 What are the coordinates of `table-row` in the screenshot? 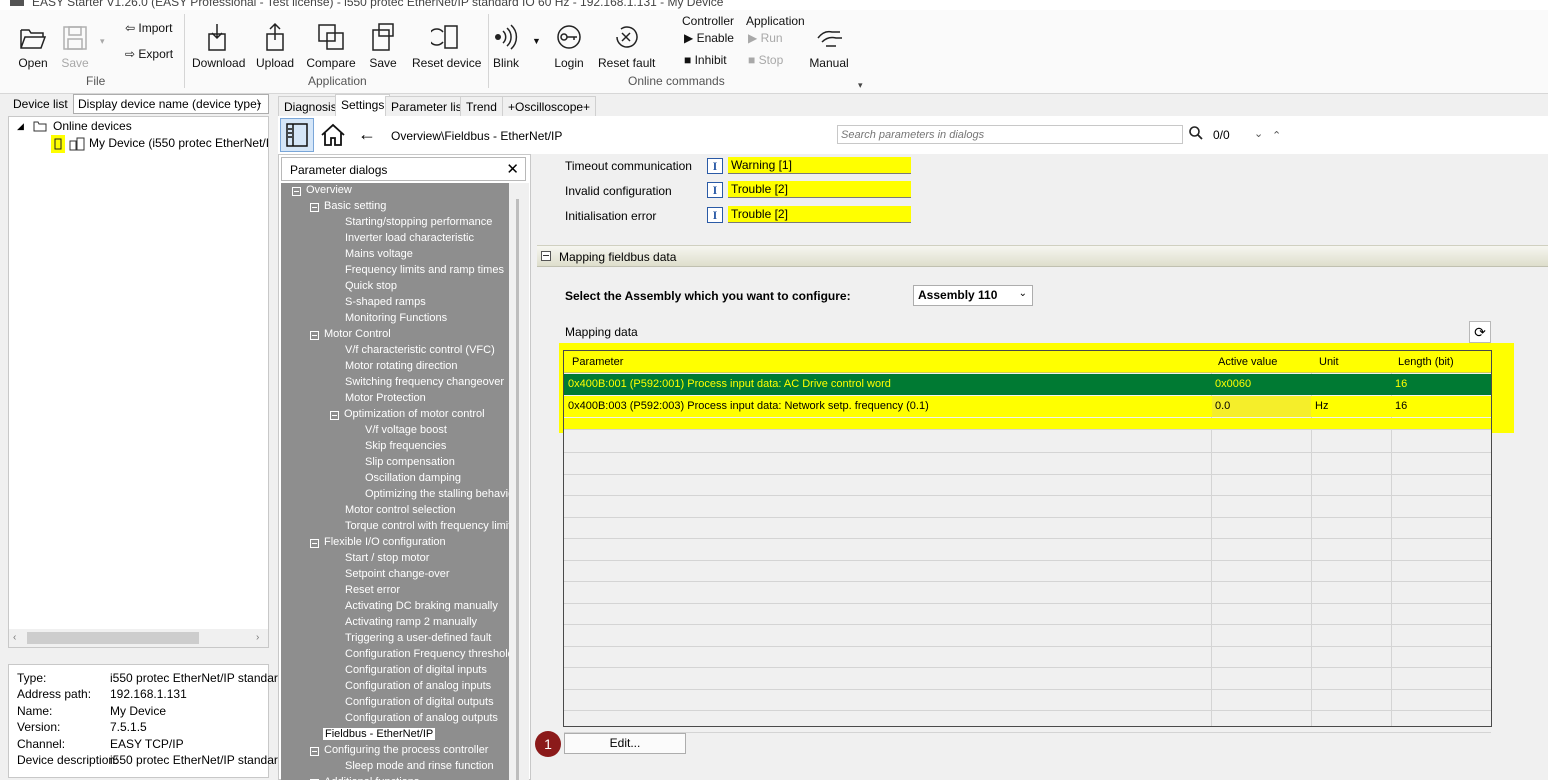 It's located at (1027, 424).